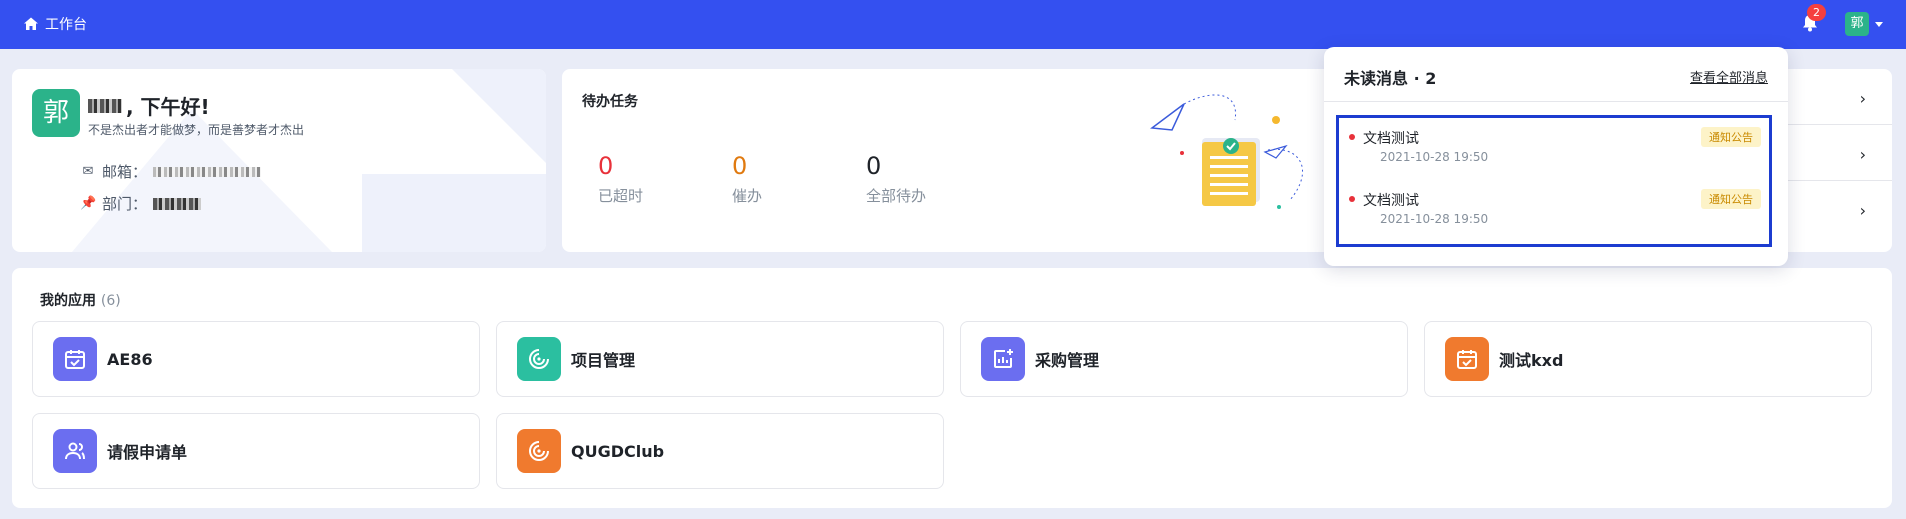 The height and width of the screenshot is (519, 1906). What do you see at coordinates (256, 359) in the screenshot?
I see `app-tile-ae86: AE86` at bounding box center [256, 359].